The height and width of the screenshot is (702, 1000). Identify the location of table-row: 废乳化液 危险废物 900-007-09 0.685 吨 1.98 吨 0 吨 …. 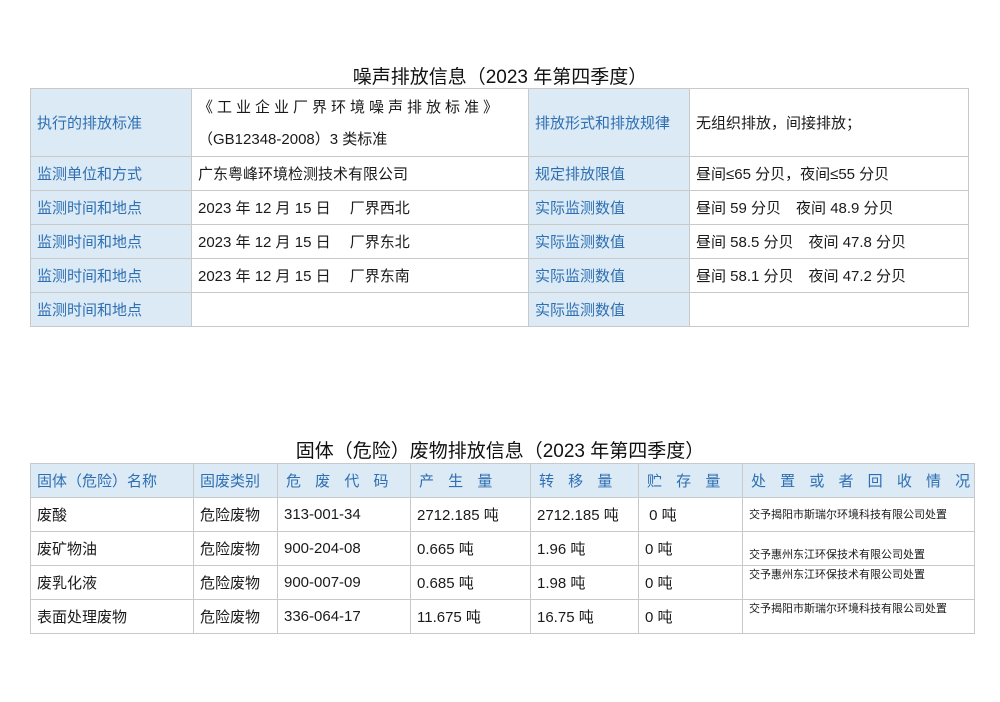
(502, 582).